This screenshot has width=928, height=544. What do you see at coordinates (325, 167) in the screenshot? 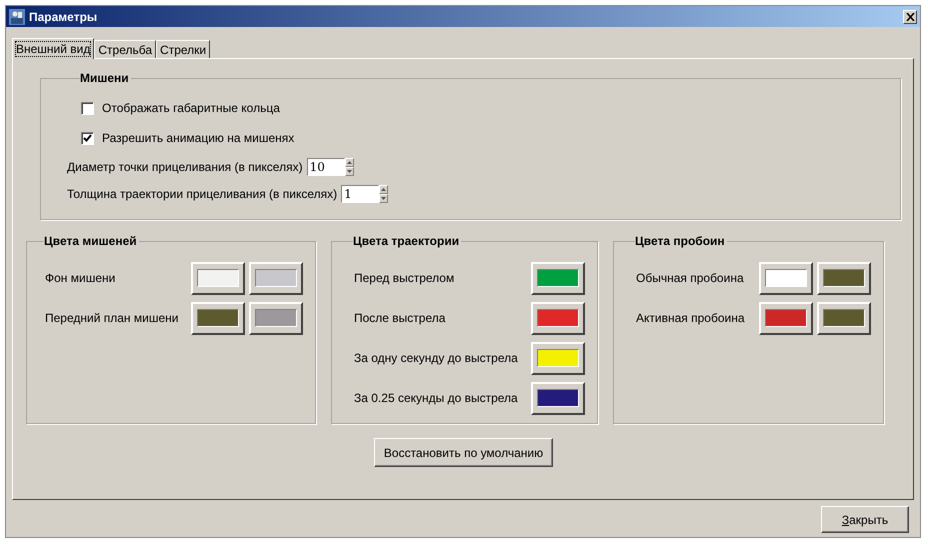
I see `number-spinner: 10` at bounding box center [325, 167].